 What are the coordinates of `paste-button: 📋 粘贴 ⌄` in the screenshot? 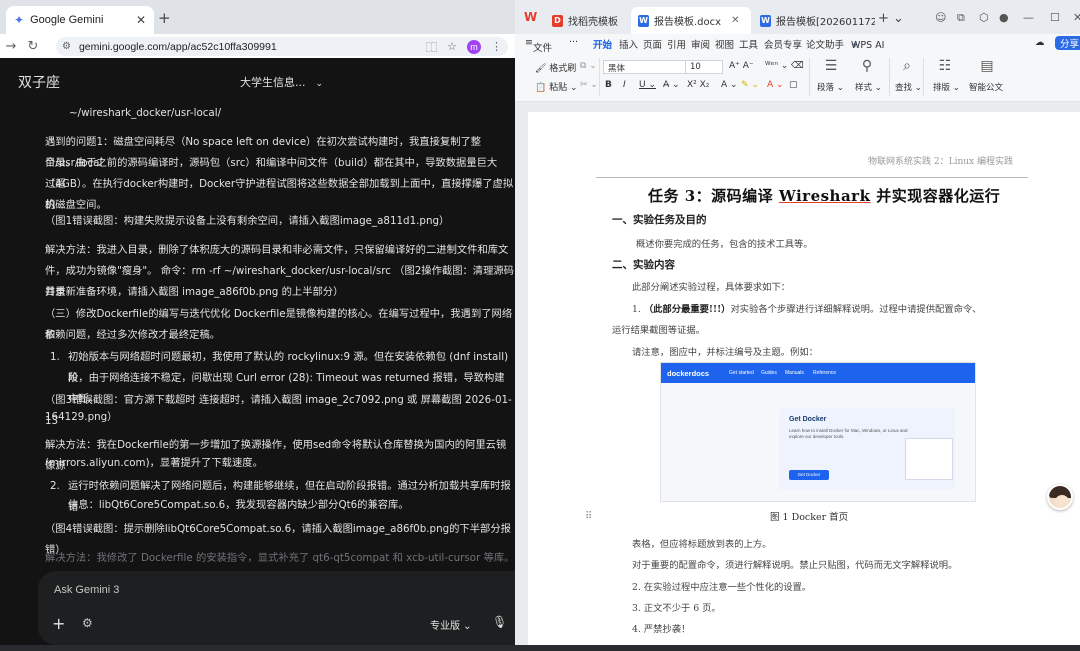 It's located at (556, 86).